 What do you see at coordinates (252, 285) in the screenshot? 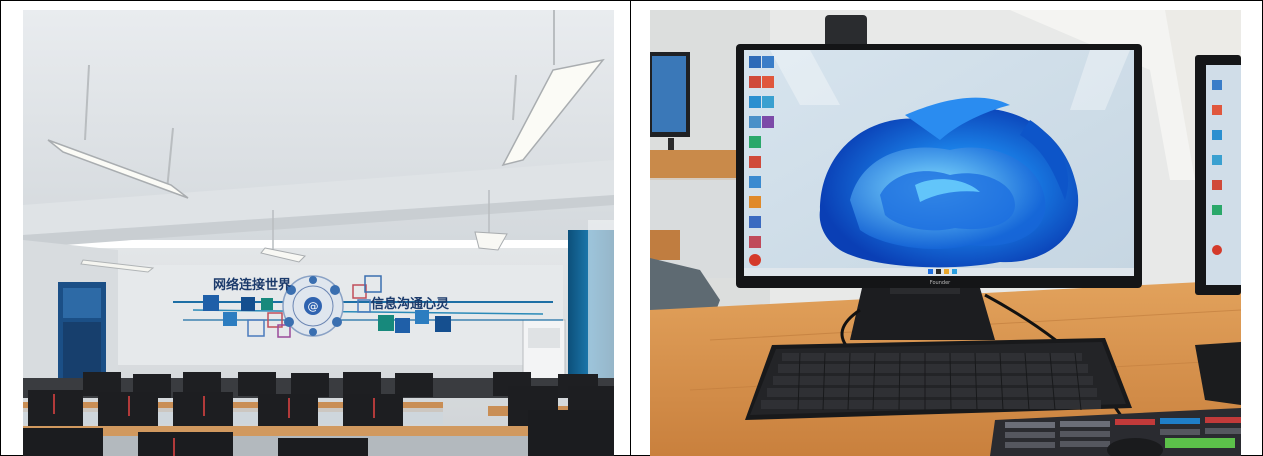
I see `wall-slogan-left: 网络连接世界` at bounding box center [252, 285].